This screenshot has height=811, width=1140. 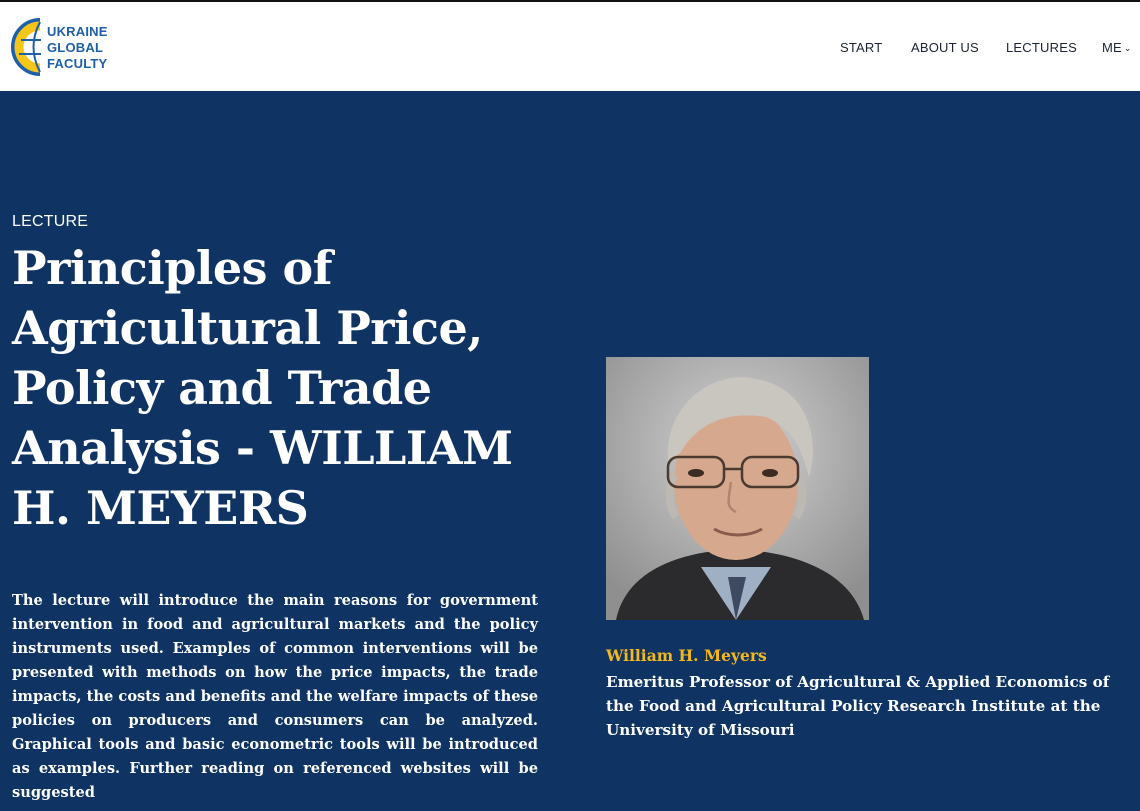 I want to click on logo-line-1: UKRAINE, so click(x=77, y=31).